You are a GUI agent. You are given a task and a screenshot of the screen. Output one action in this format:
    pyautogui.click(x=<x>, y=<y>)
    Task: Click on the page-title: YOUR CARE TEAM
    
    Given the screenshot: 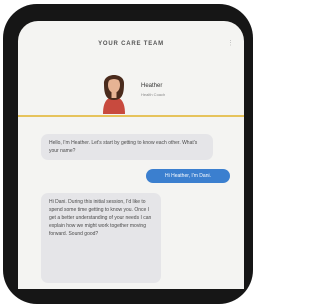 What is the action you would take?
    pyautogui.click(x=131, y=44)
    